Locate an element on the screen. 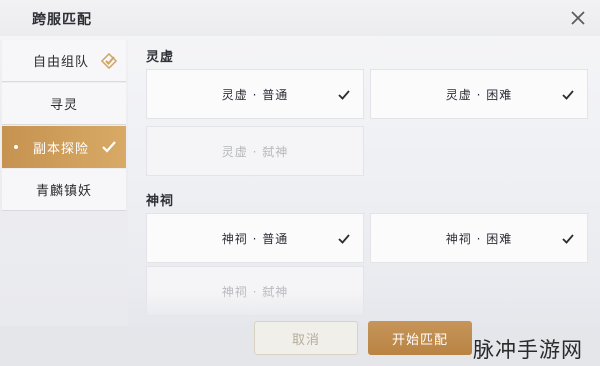 Image resolution: width=600 pixels, height=366 pixels. sidebar-item-qinglin: 青麟镇妖 is located at coordinates (64, 190).